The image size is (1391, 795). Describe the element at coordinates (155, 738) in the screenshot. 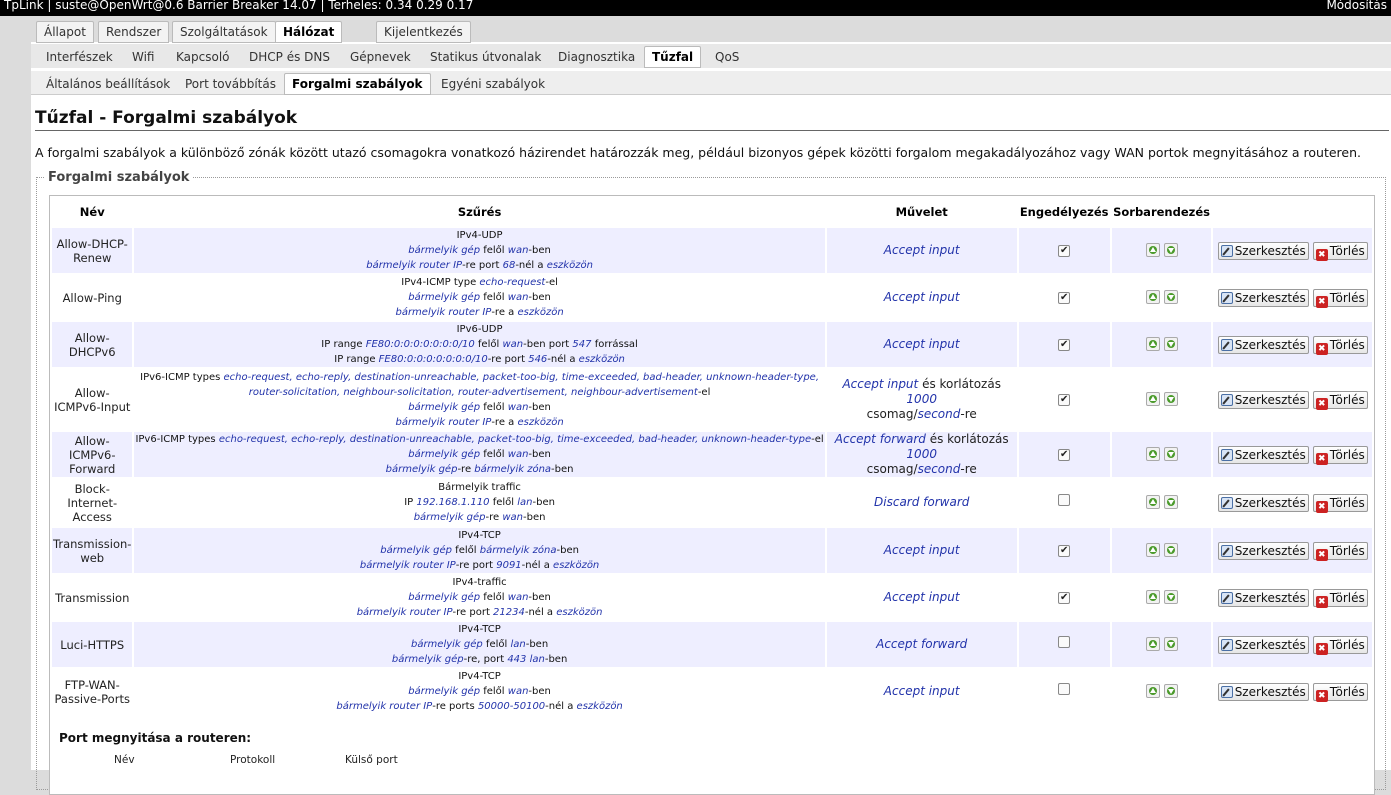

I see `port-open-section-title: Port megnyitása a routeren:` at that location.